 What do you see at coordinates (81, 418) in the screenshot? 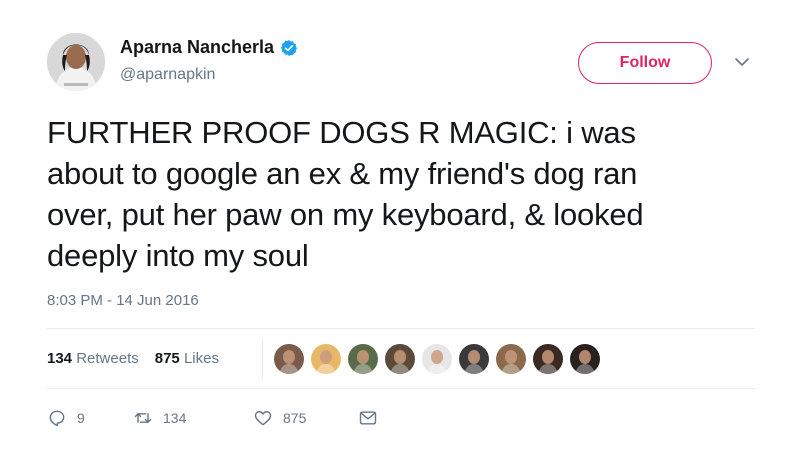
I see `reply-count: 9` at bounding box center [81, 418].